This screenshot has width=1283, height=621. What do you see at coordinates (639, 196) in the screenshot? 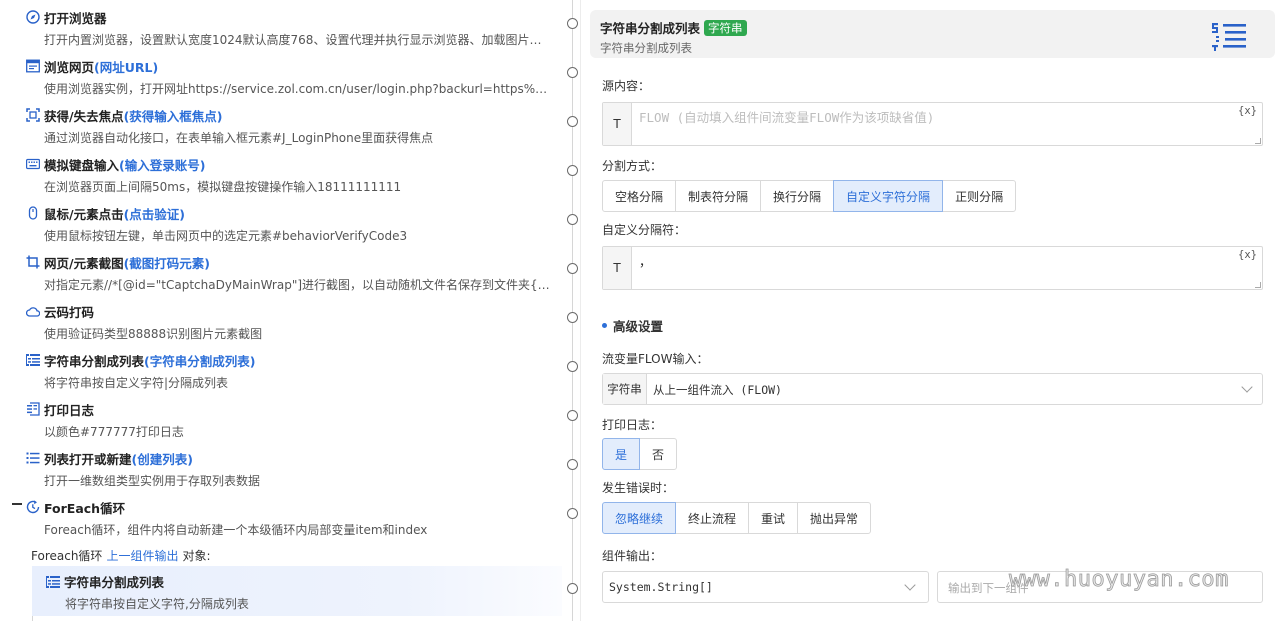
I see `split-mode-option: 空格分隔` at bounding box center [639, 196].